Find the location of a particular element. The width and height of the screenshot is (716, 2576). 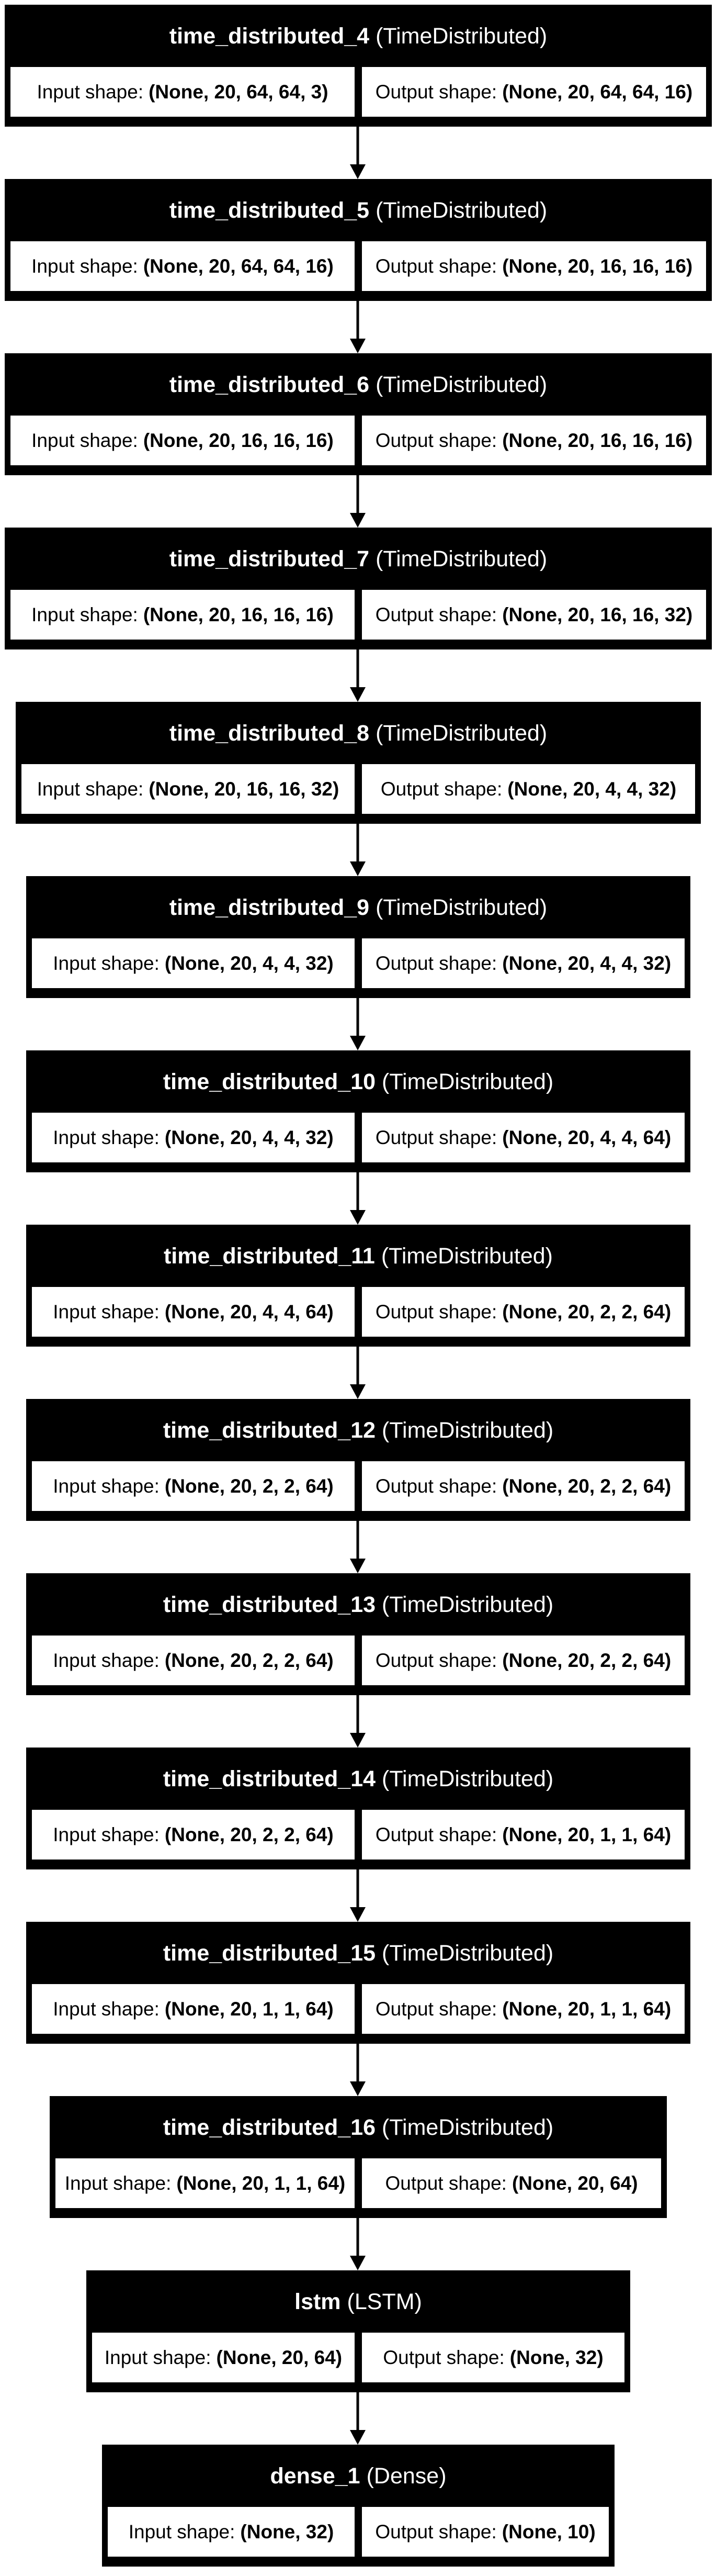

output-shape-cell: Output shape: (None, 20, 4, 4, 32) is located at coordinates (528, 789).